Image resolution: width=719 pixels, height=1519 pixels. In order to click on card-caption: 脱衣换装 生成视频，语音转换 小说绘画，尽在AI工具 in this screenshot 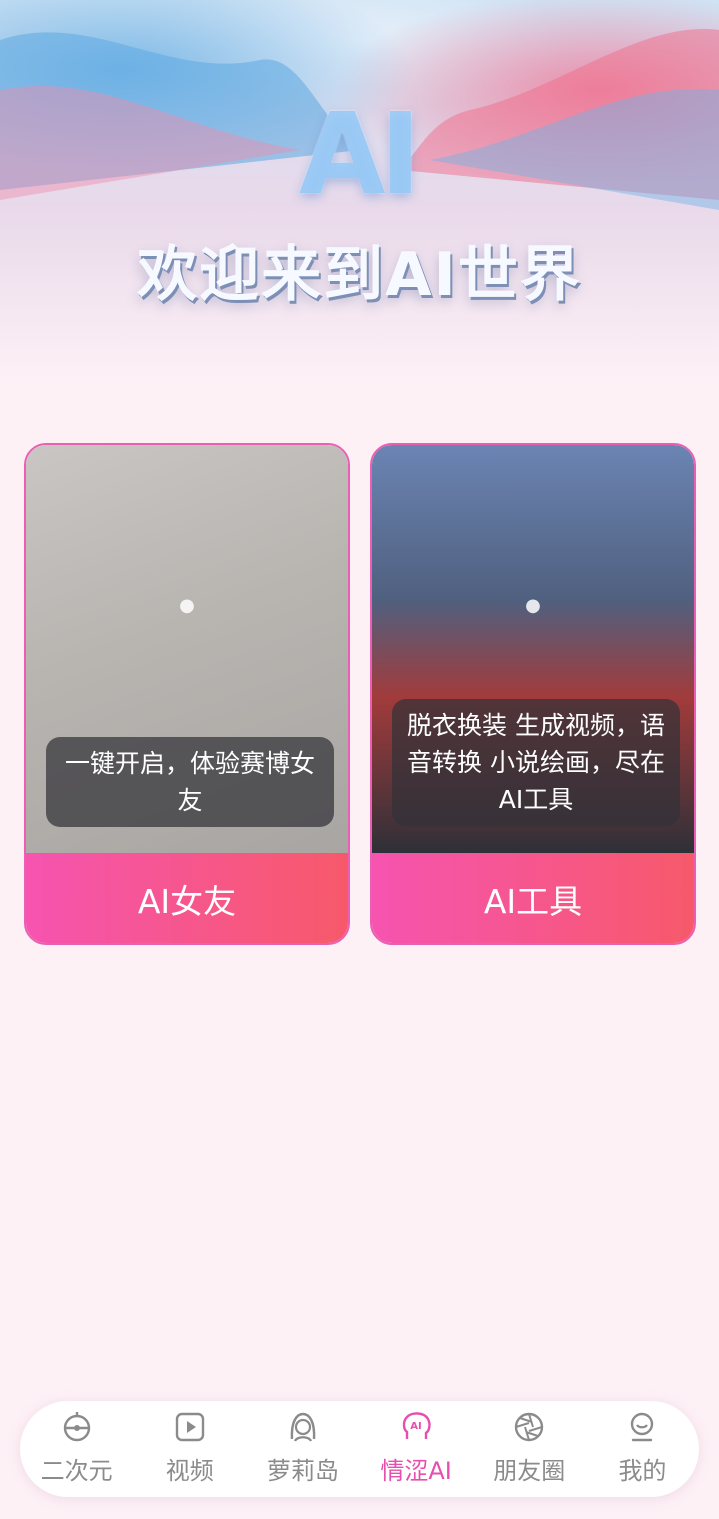, I will do `click(536, 762)`.